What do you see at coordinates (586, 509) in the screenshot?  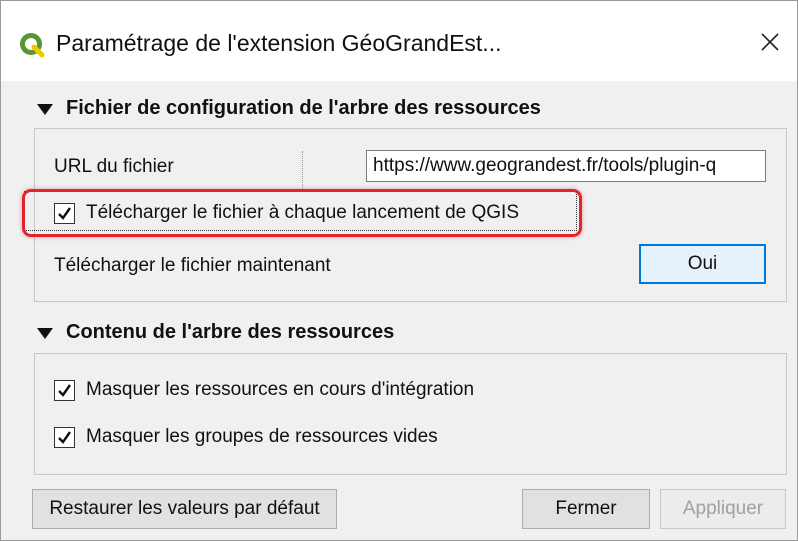 I see `close-button: Fermer` at bounding box center [586, 509].